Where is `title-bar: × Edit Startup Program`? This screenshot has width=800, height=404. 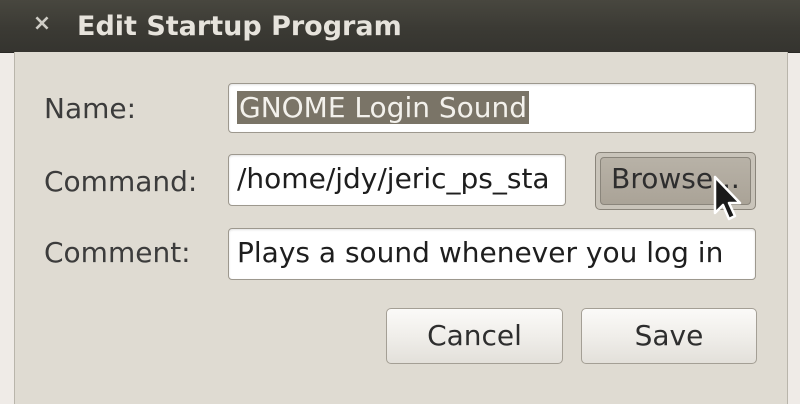
title-bar: × Edit Startup Program is located at coordinates (400, 26).